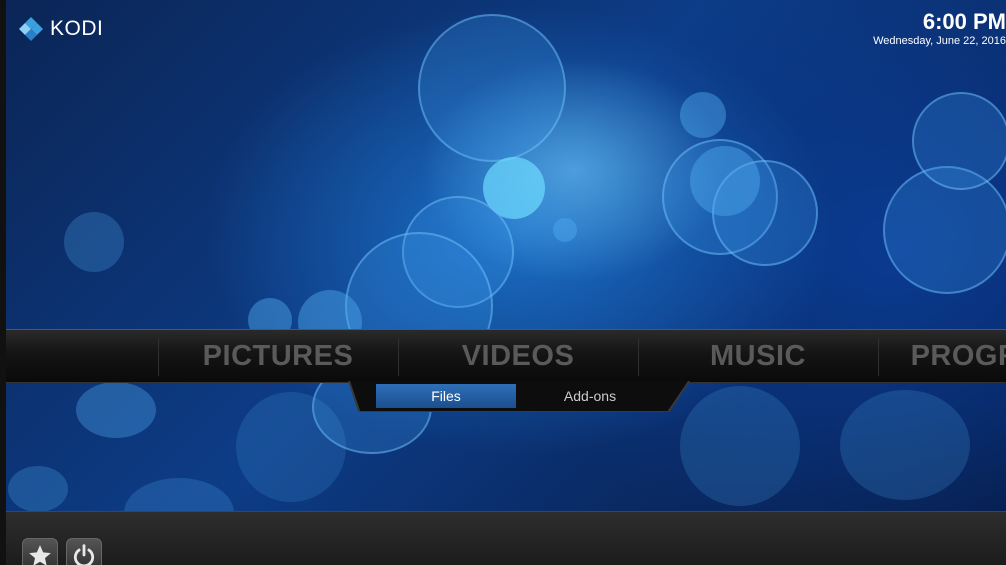 This screenshot has height=565, width=1006. I want to click on clock-date: Wednesday, June 22, 2016, so click(939, 41).